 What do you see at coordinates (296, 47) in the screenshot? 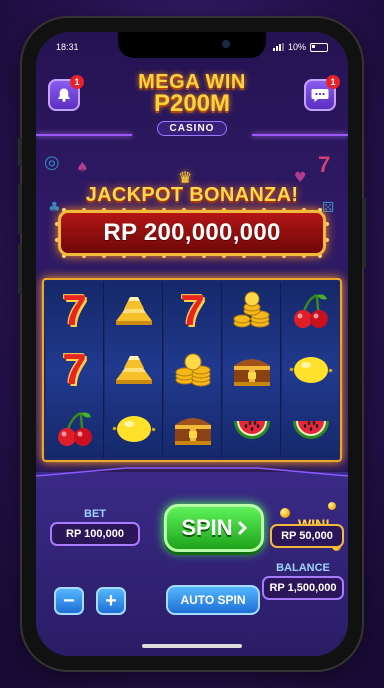
I see `battery-percent: 10%` at bounding box center [296, 47].